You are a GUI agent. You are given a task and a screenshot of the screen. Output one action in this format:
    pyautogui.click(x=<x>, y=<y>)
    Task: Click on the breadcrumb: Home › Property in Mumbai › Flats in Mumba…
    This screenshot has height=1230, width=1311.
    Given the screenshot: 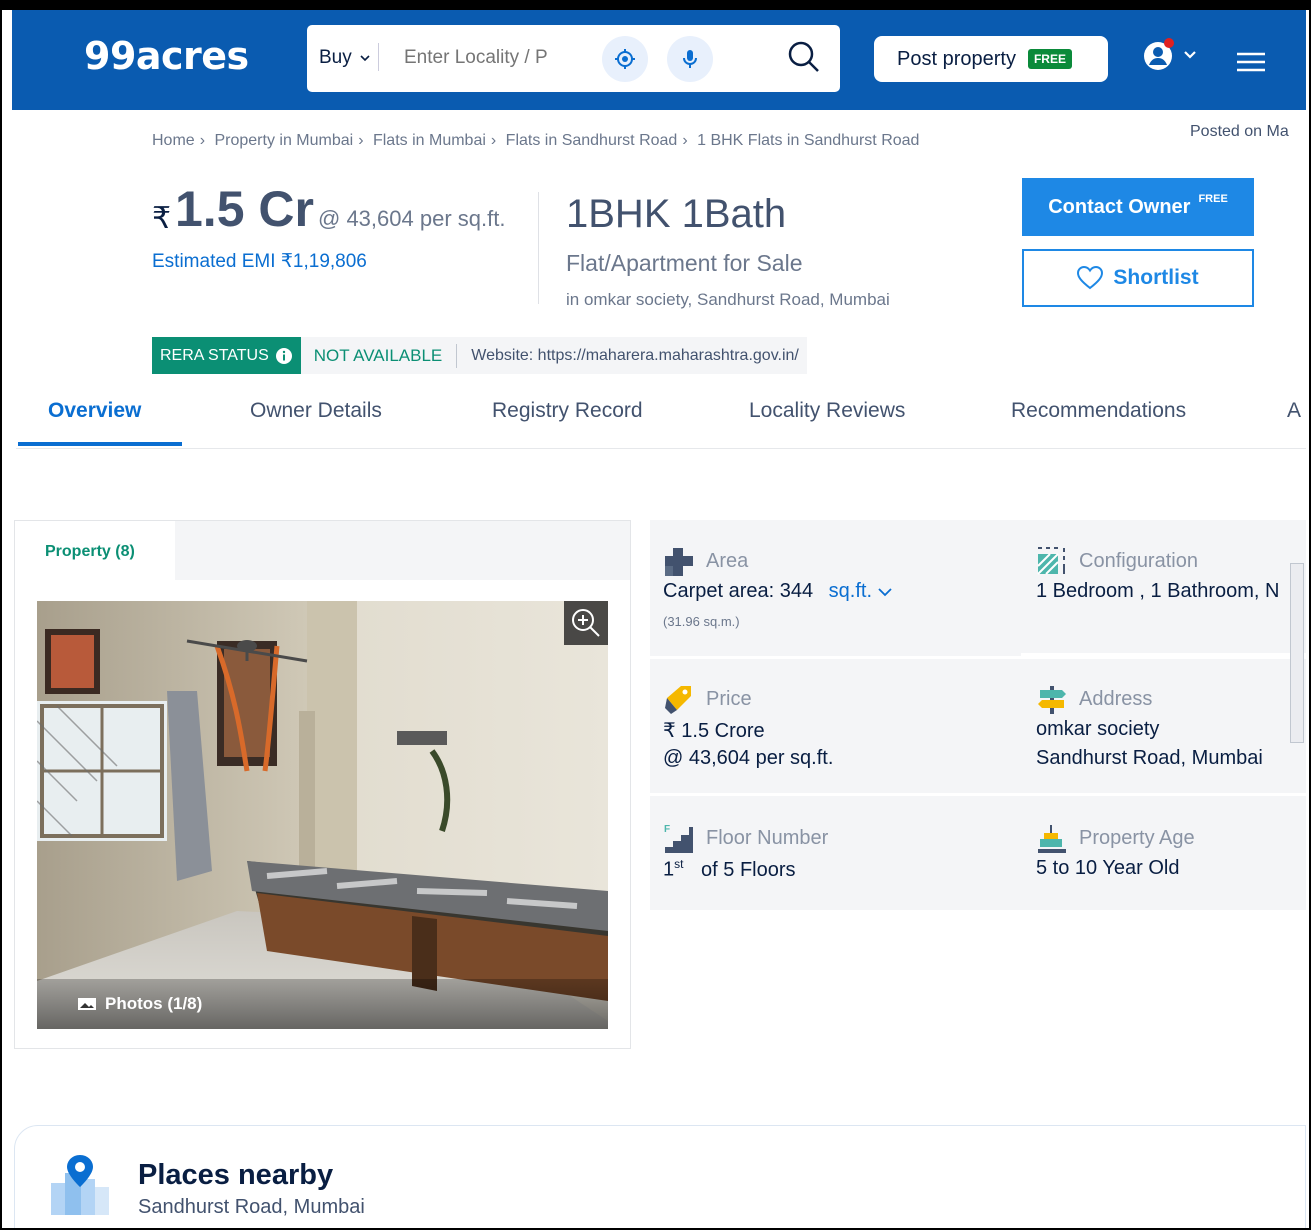 What is the action you would take?
    pyautogui.click(x=535, y=141)
    